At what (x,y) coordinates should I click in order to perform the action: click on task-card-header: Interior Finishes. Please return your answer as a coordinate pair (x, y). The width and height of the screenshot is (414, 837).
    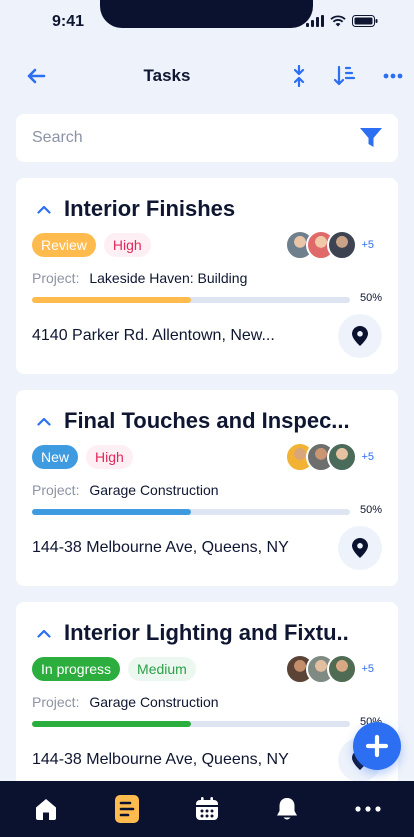
    Looking at the image, I should click on (134, 209).